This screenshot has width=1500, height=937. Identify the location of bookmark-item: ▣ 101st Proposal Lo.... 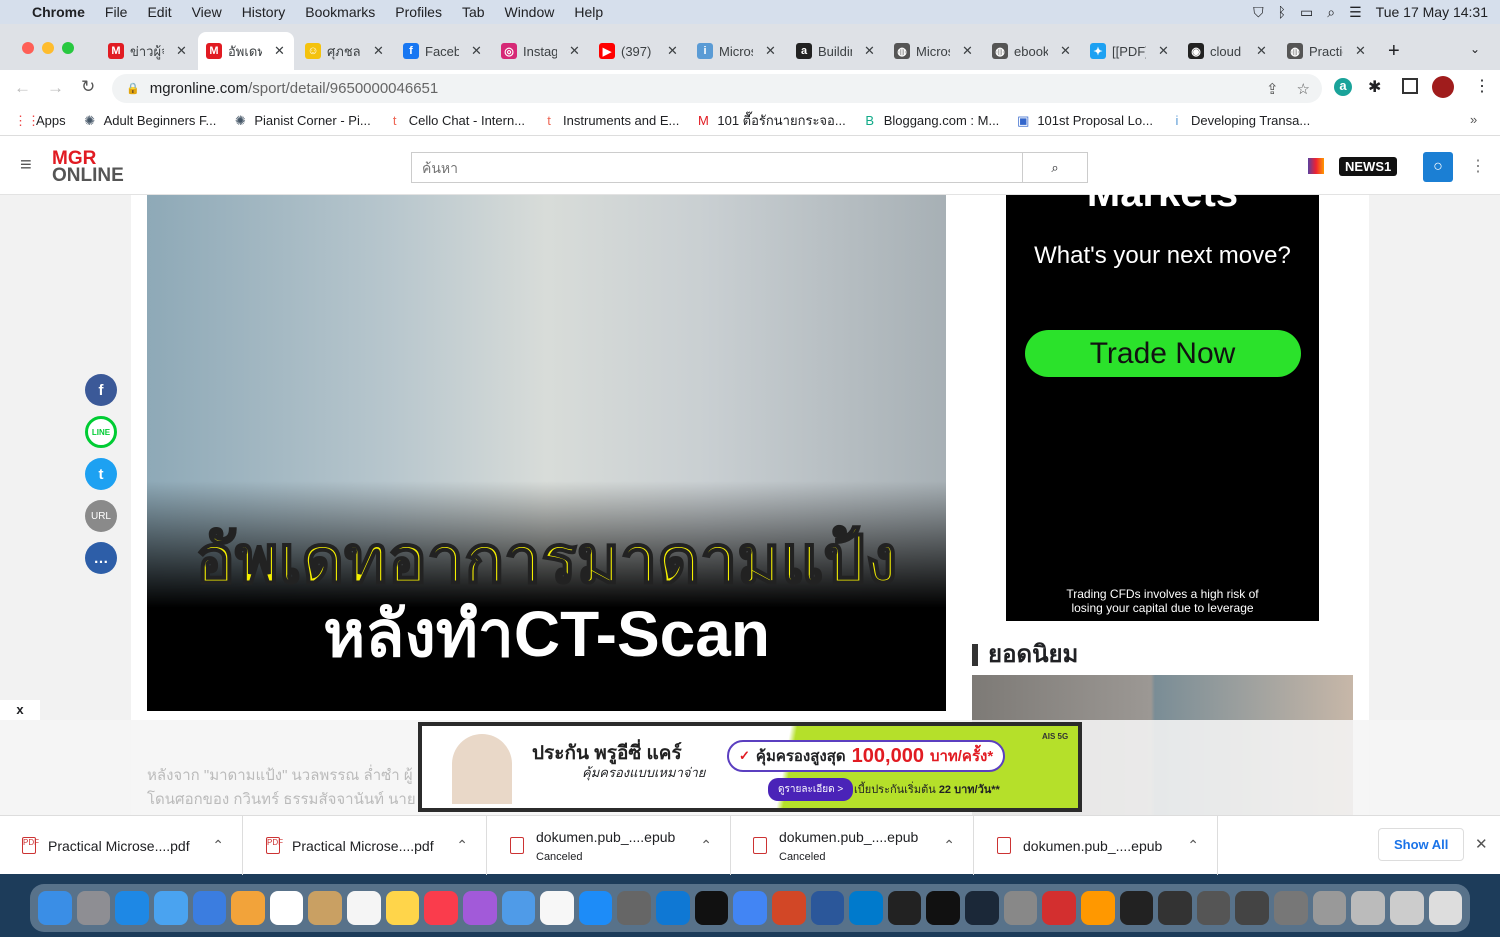
(1084, 121).